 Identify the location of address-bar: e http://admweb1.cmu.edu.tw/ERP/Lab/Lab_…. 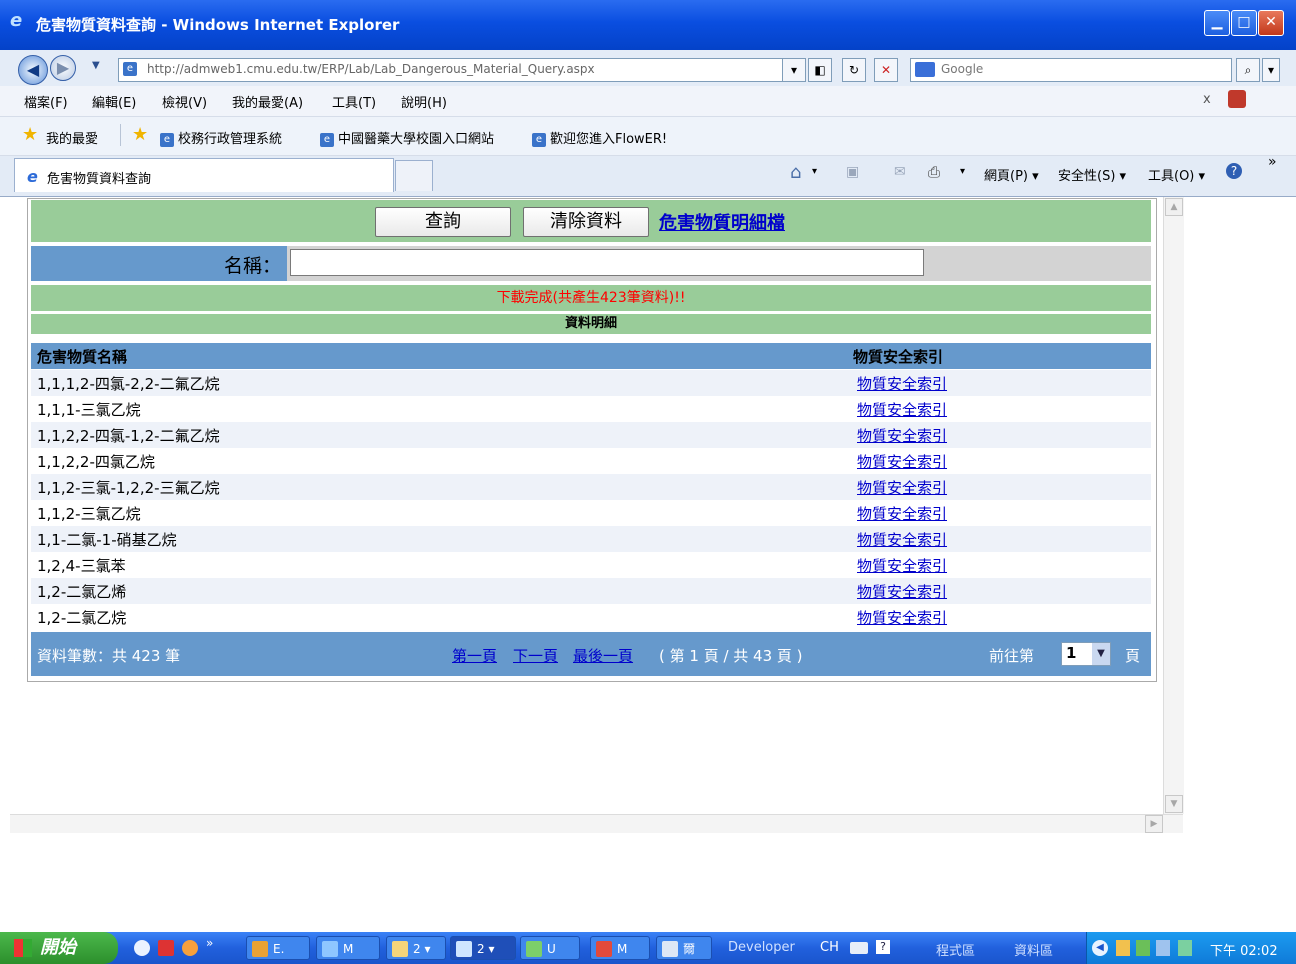
(462, 70).